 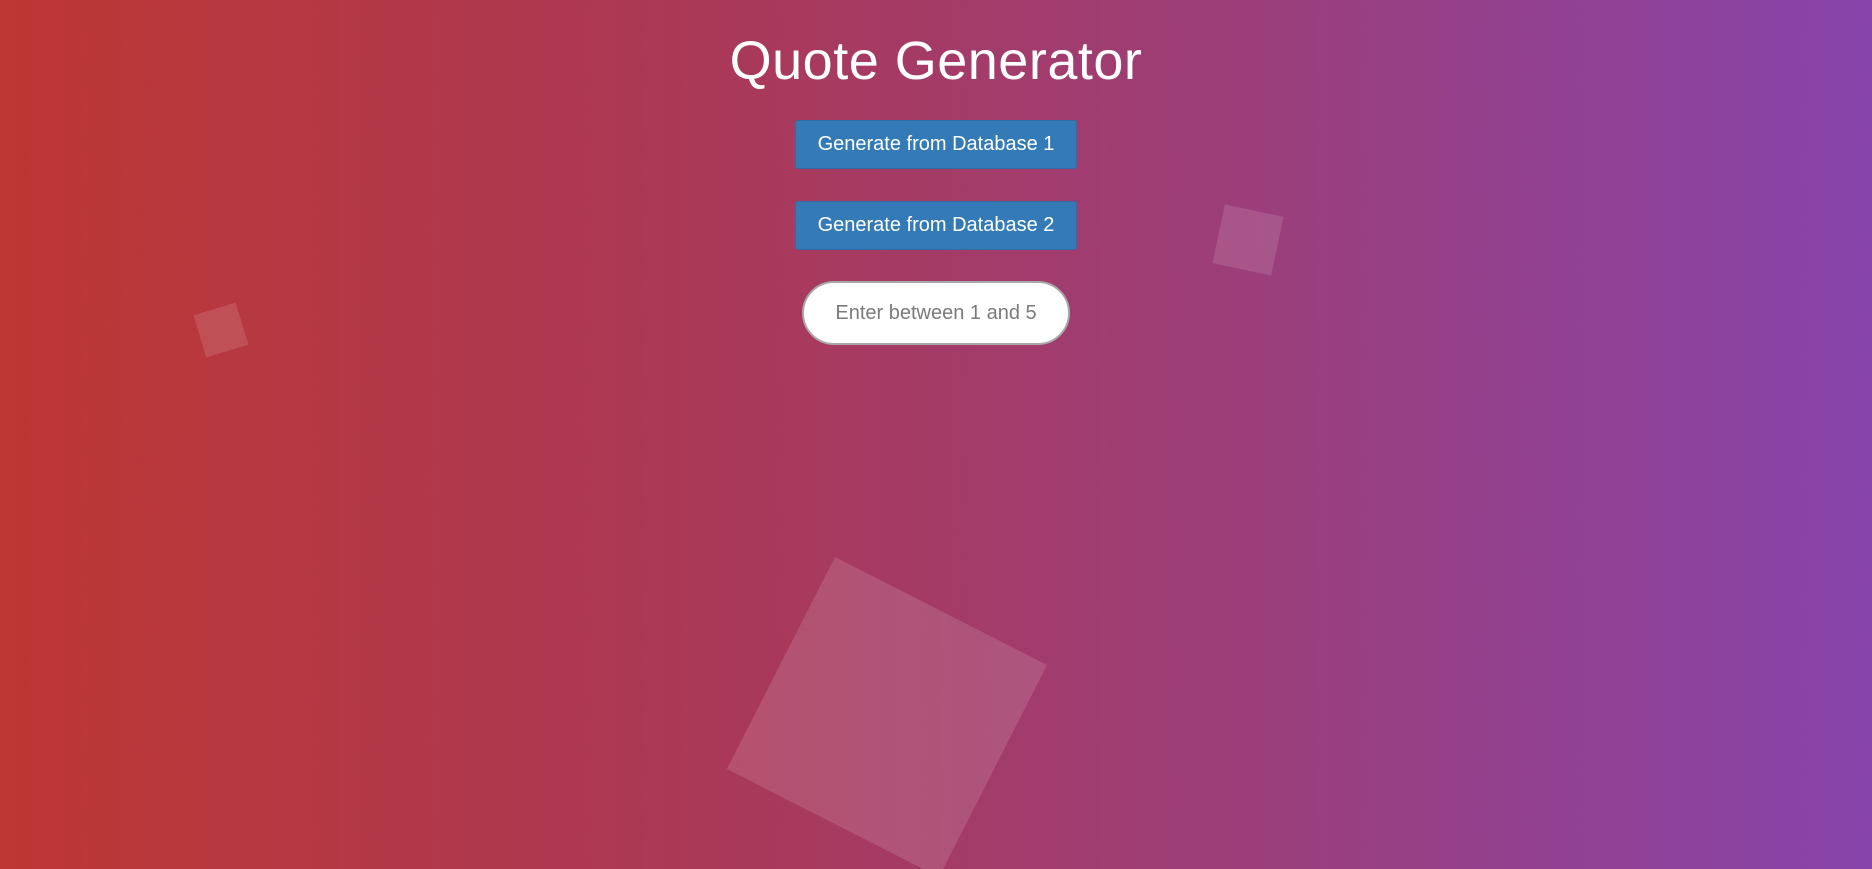 What do you see at coordinates (887, 712) in the screenshot?
I see `background-decor-square` at bounding box center [887, 712].